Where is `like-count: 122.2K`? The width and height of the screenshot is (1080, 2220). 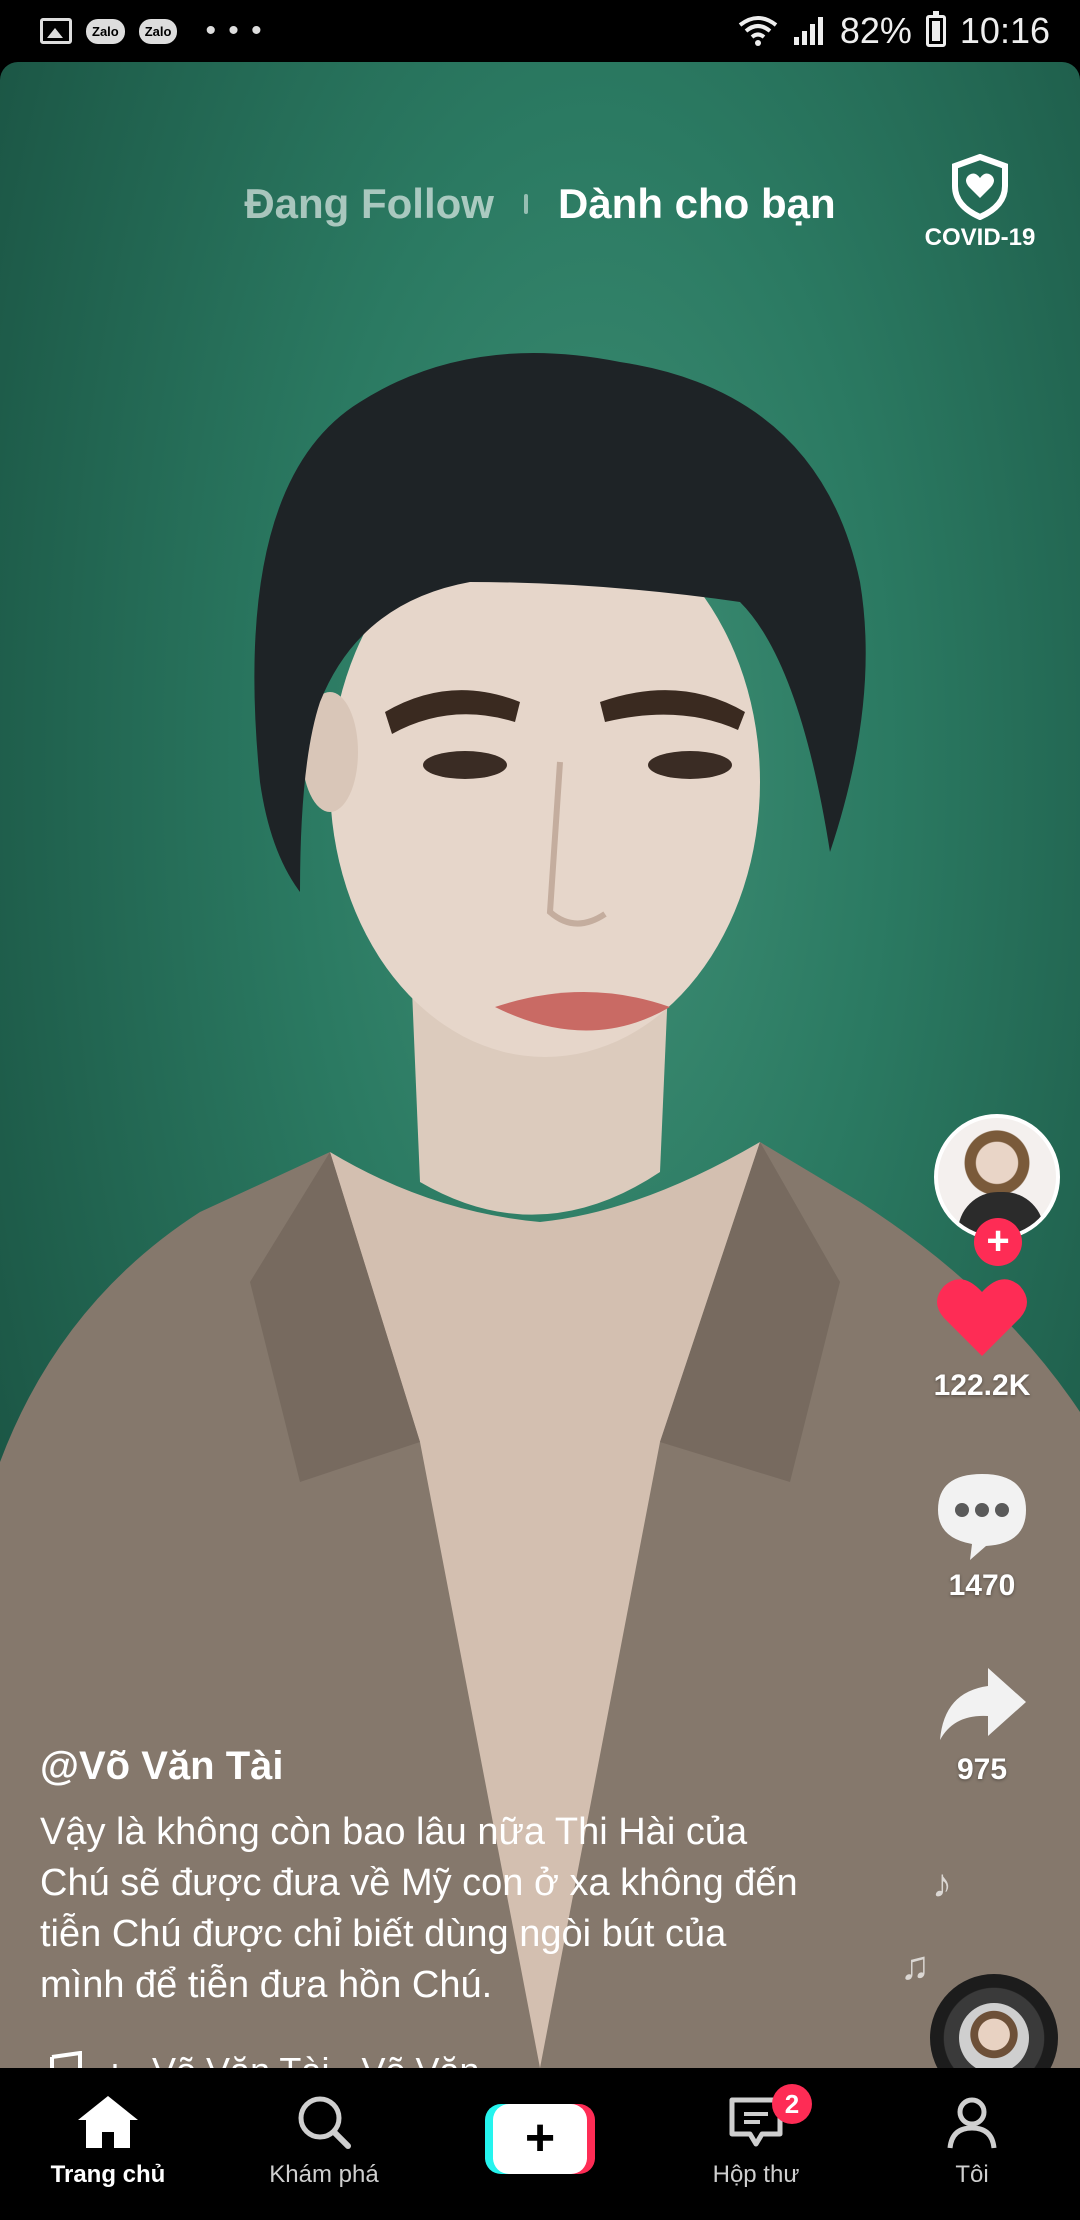
like-count: 122.2K is located at coordinates (982, 1385).